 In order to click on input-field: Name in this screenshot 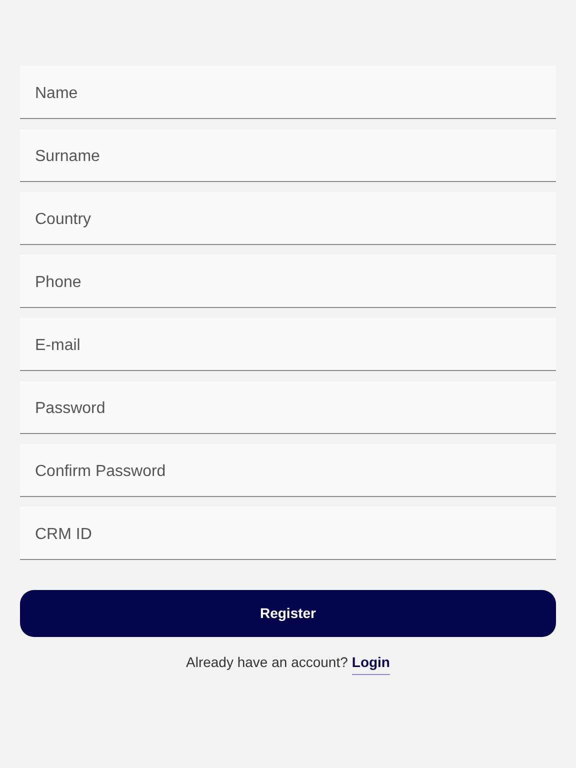, I will do `click(288, 92)`.